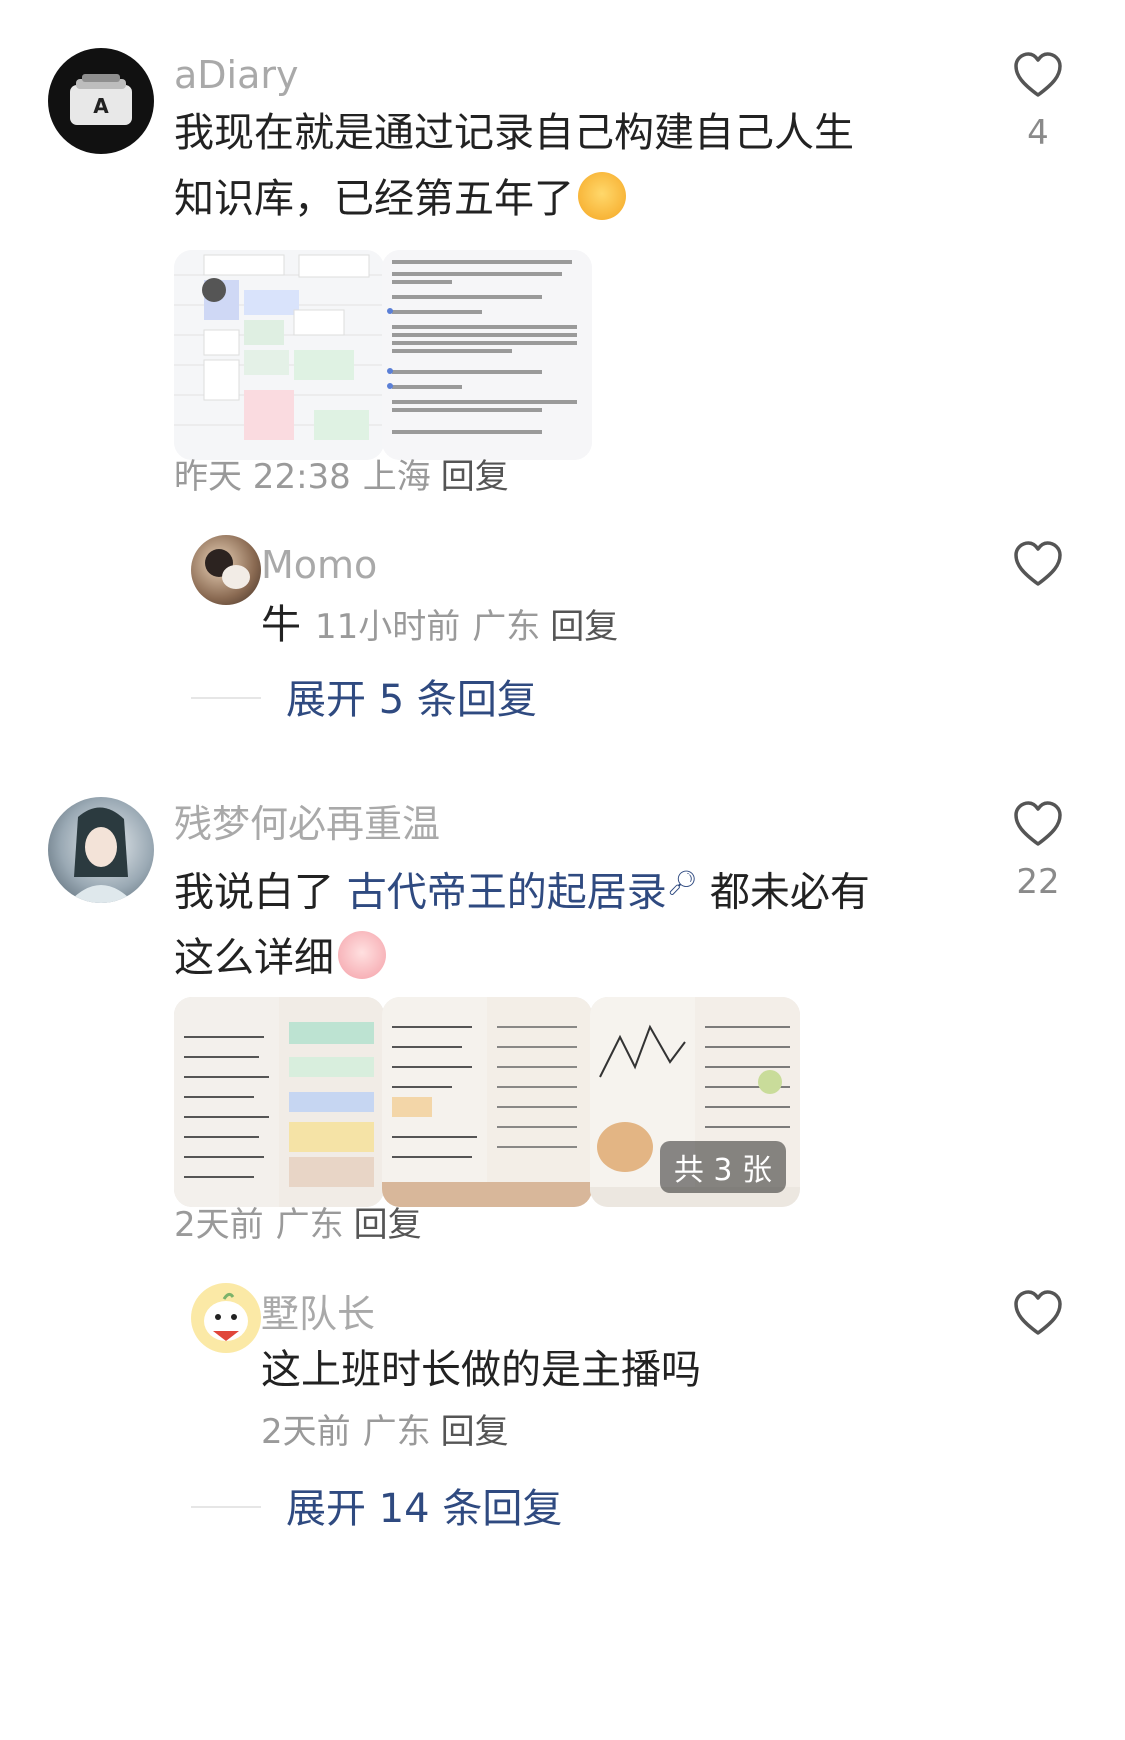 This screenshot has width=1125, height=1740. What do you see at coordinates (307, 824) in the screenshot?
I see `username: 残梦何必再重温` at bounding box center [307, 824].